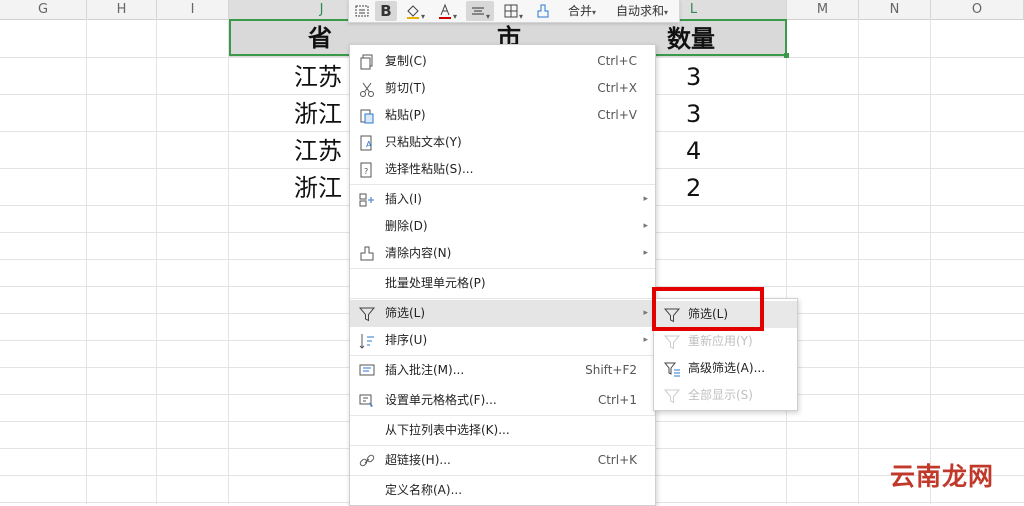  I want to click on copy-icon, so click(366, 62).